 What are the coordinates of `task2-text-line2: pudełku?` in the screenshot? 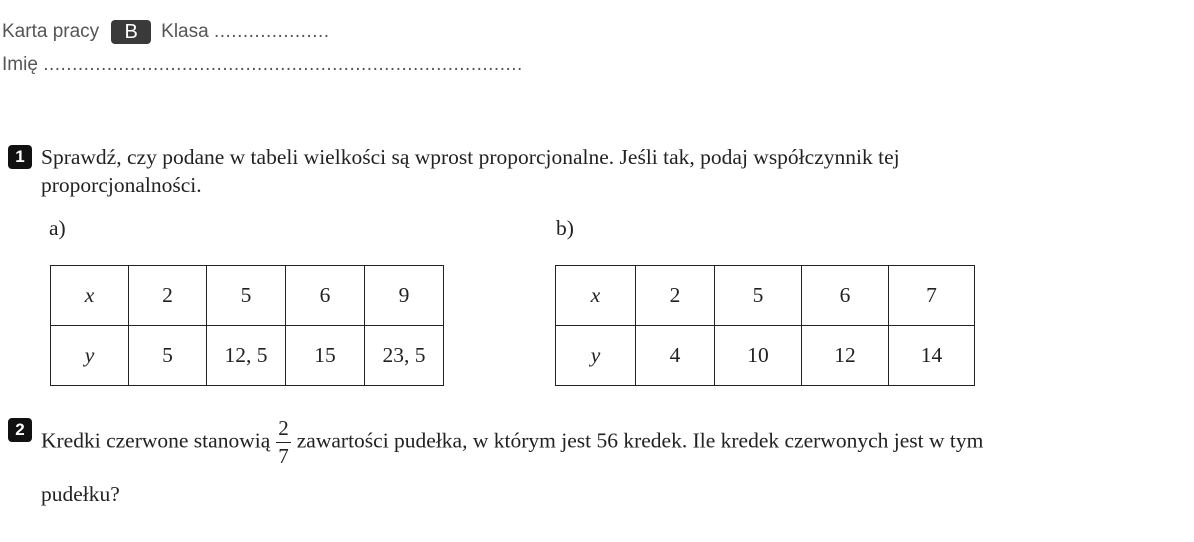 It's located at (80, 494).